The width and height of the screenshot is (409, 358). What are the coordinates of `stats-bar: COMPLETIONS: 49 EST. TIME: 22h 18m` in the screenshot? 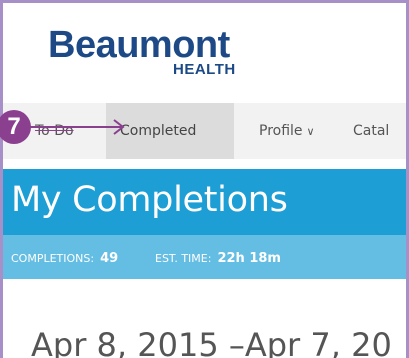 It's located at (204, 257).